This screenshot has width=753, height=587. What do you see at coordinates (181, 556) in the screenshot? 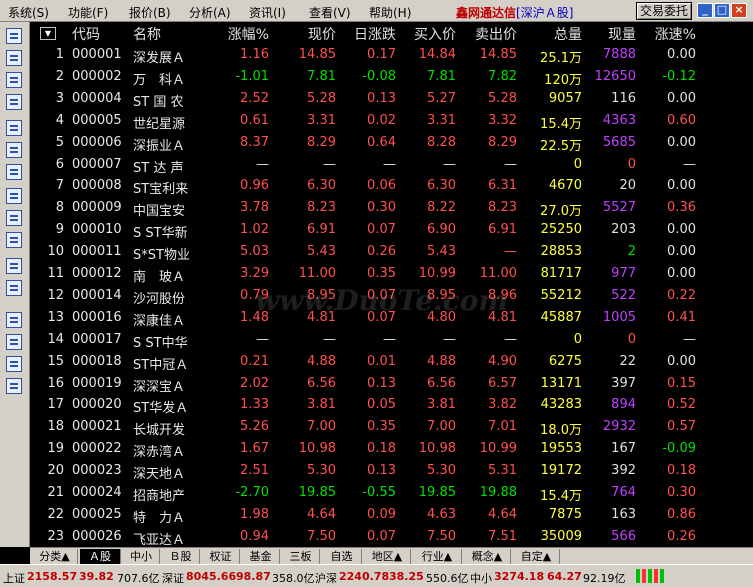
I see `tab-3: Ｂ股` at bounding box center [181, 556].